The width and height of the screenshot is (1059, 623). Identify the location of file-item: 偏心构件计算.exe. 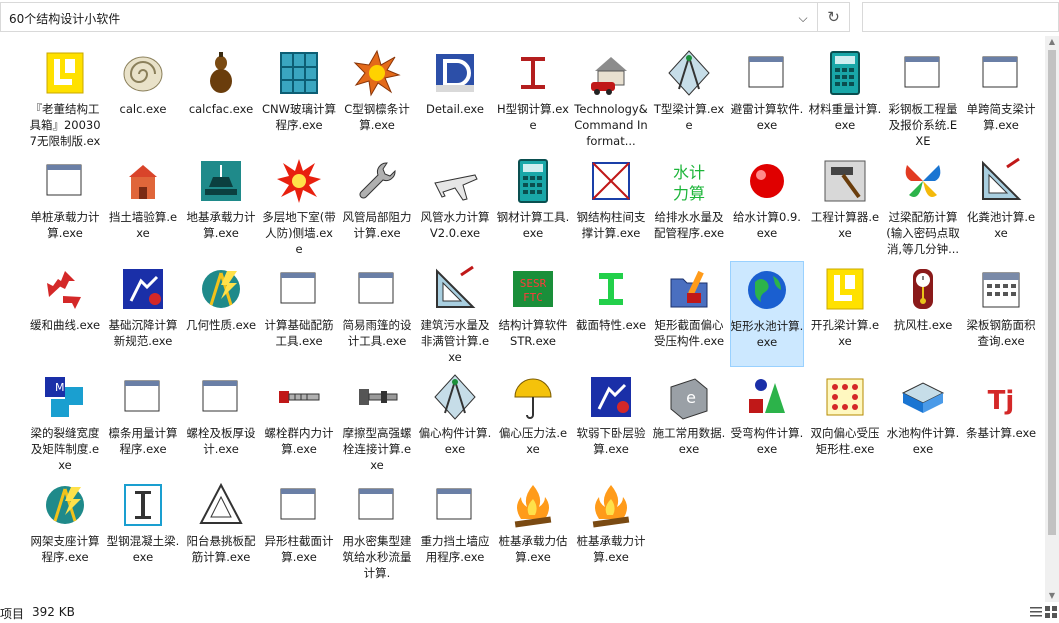
(455, 422).